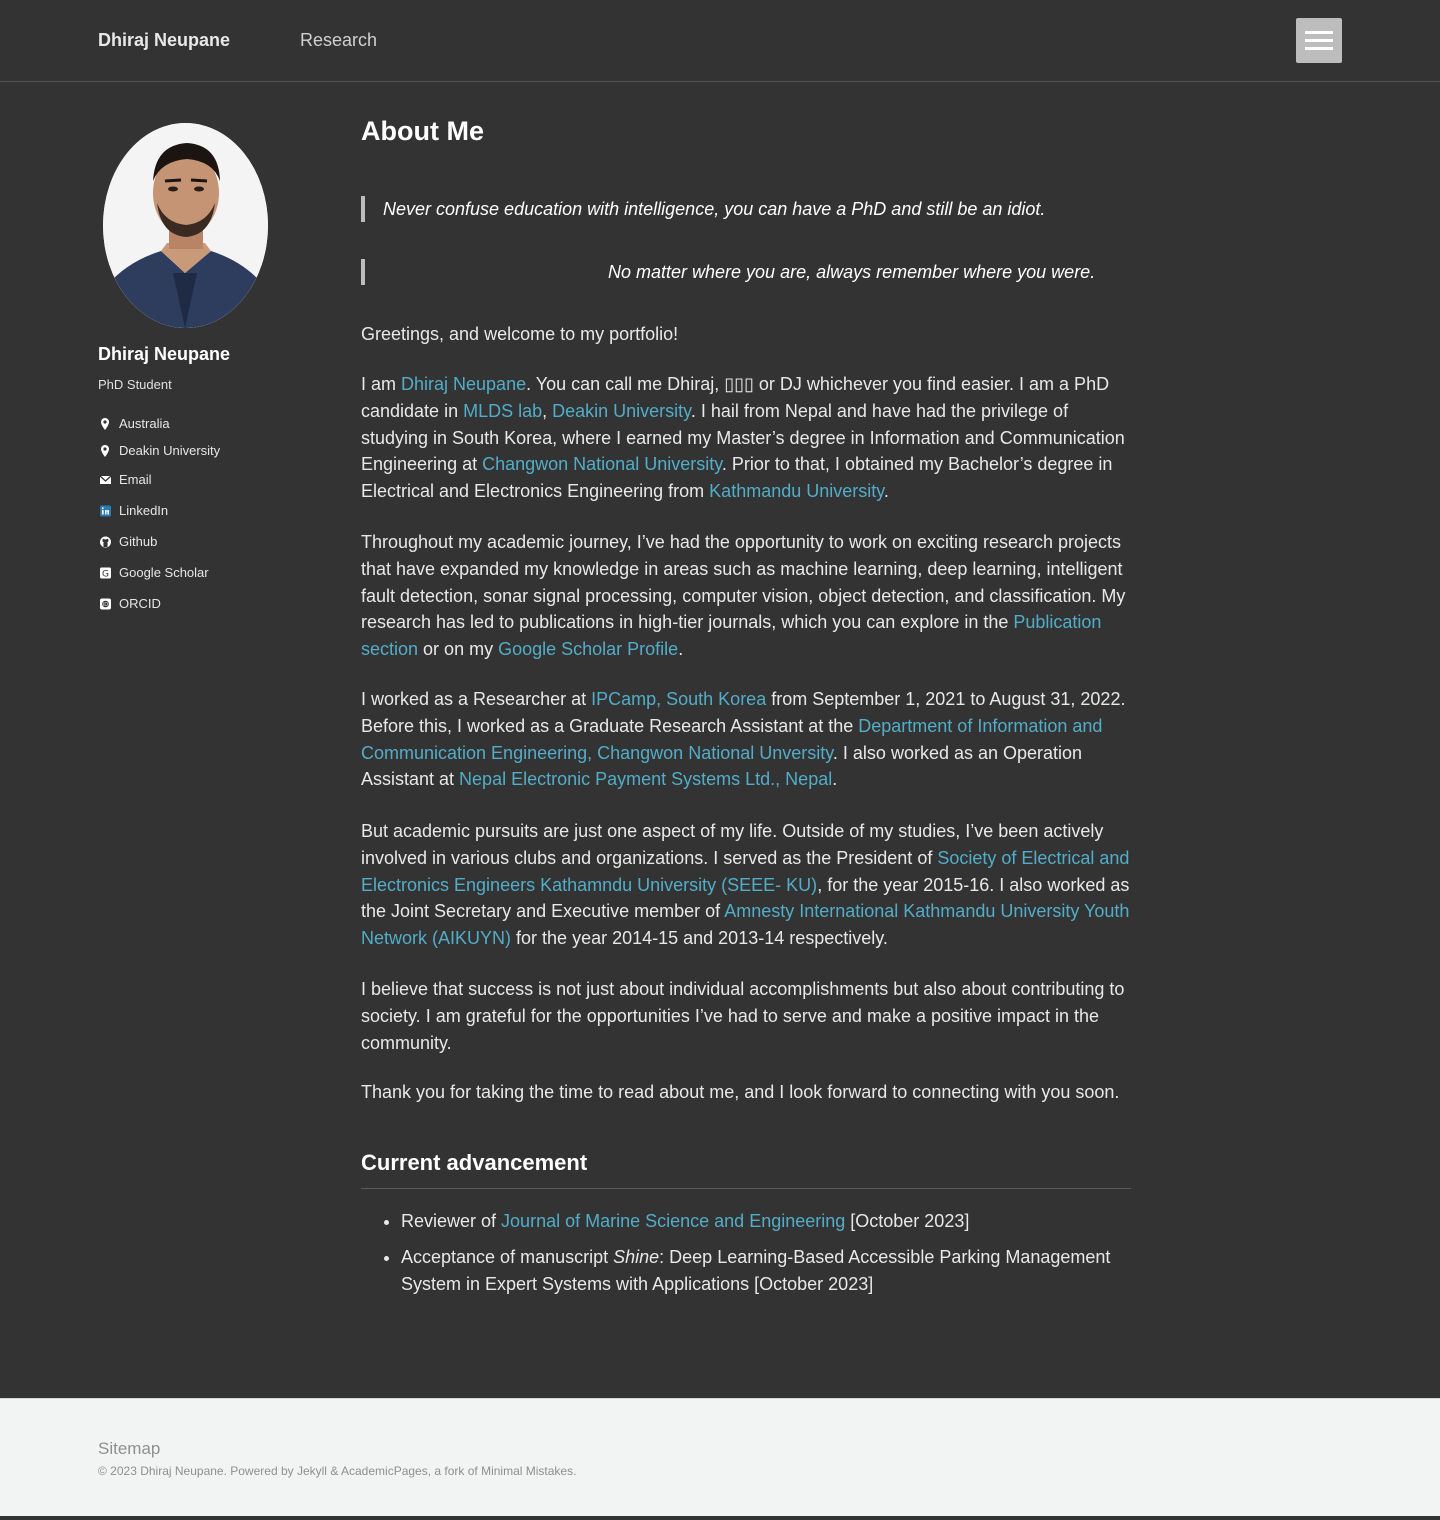 The height and width of the screenshot is (1520, 1440). I want to click on text: I worked as a Researcher at, so click(476, 699).